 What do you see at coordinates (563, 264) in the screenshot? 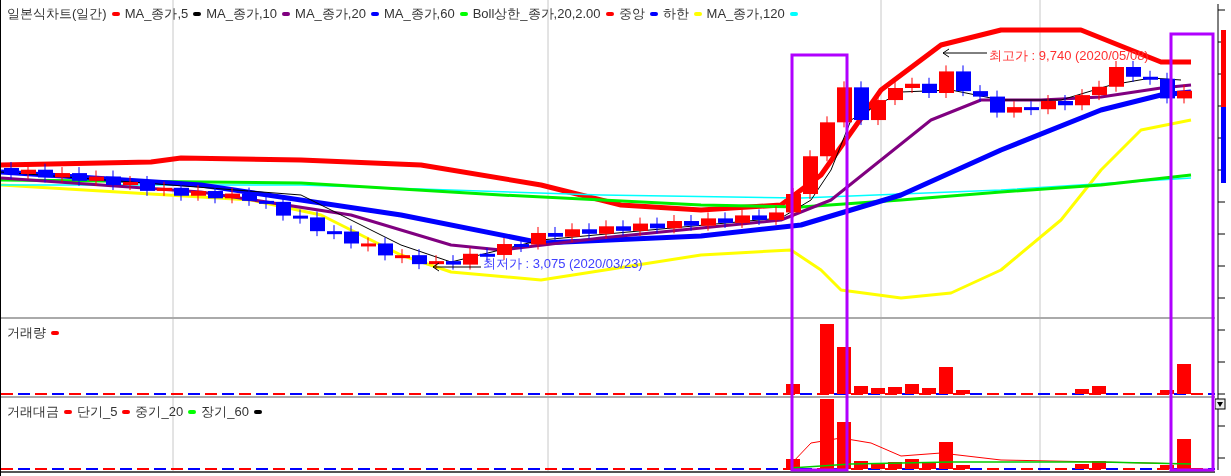
I see `low-price-label: 최저가 : 3,075 (2020/03/23)` at bounding box center [563, 264].